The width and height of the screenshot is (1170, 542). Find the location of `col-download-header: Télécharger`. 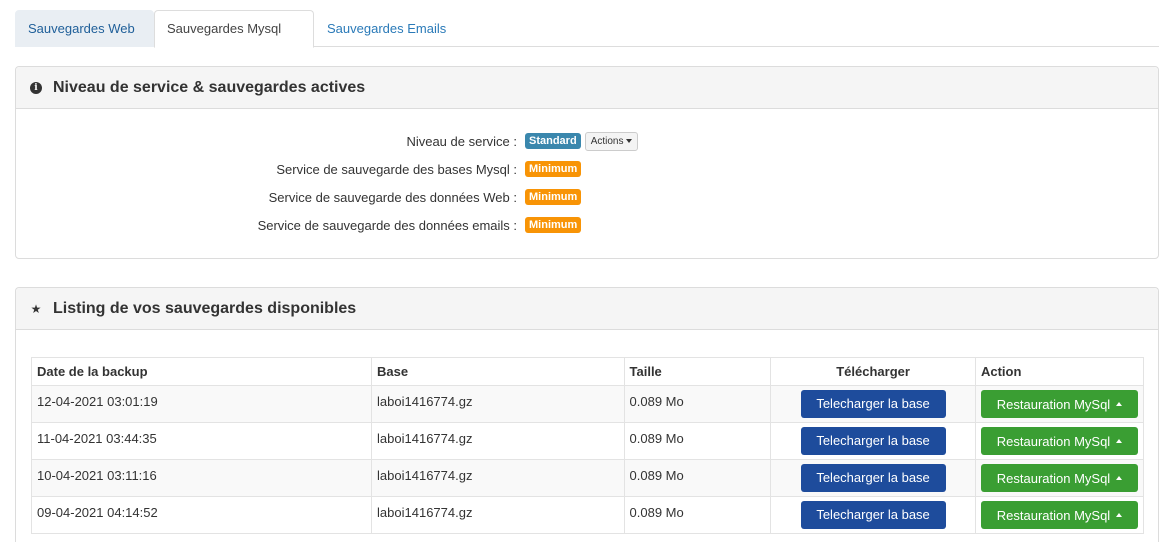

col-download-header: Télécharger is located at coordinates (873, 371).